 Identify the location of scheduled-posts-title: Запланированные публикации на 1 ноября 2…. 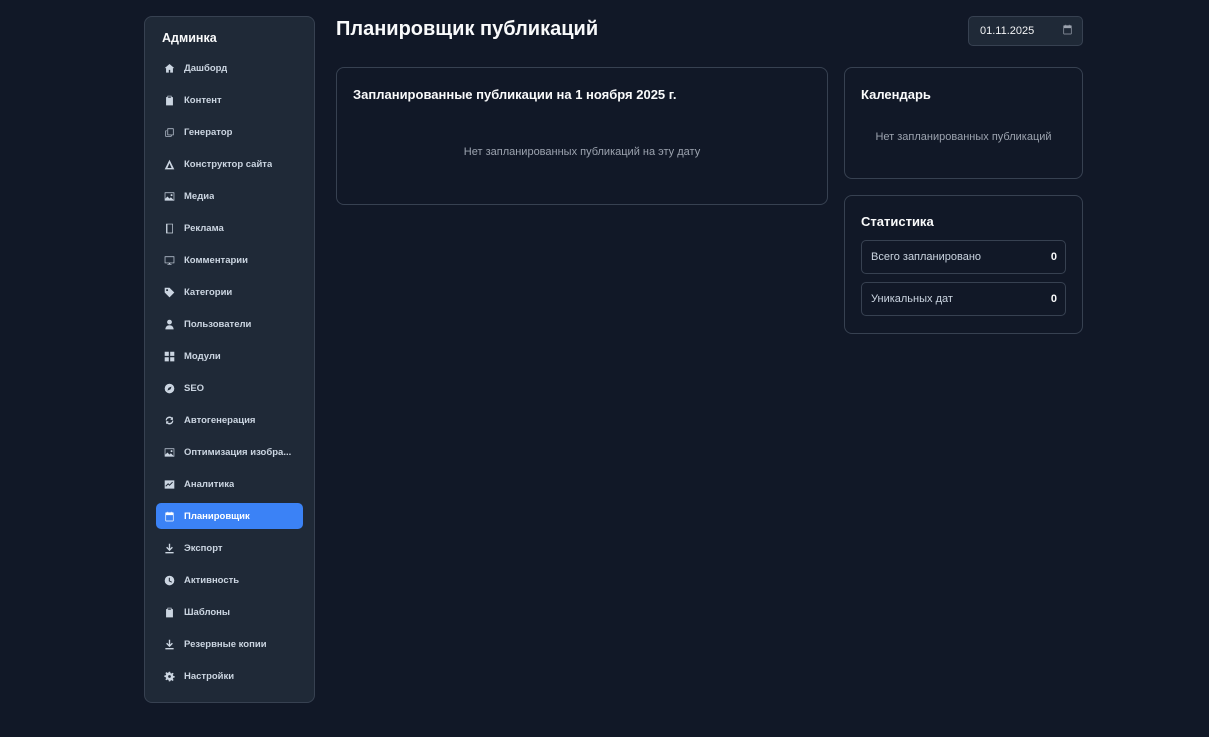
(515, 94).